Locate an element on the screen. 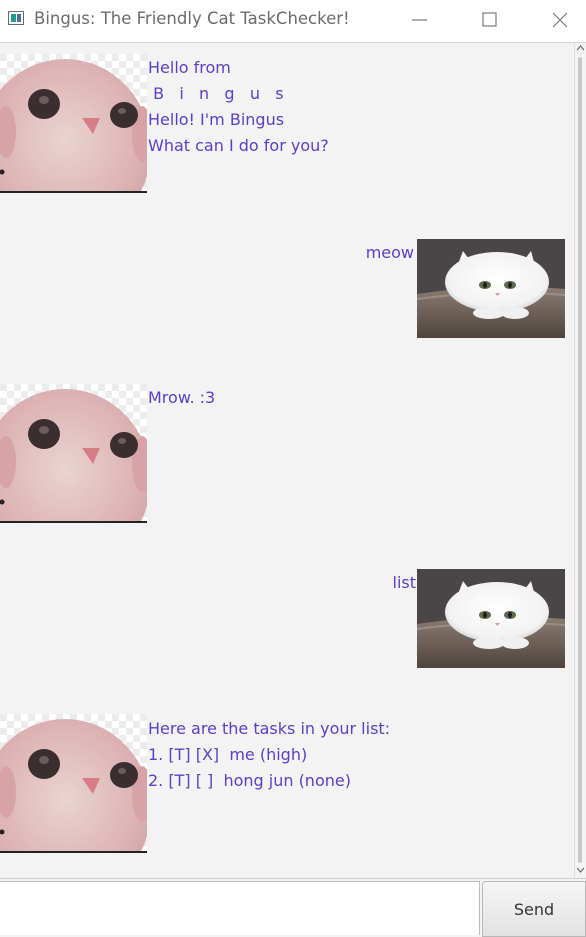 Image resolution: width=586 pixels, height=937 pixels. minimize-icon is located at coordinates (419, 20).